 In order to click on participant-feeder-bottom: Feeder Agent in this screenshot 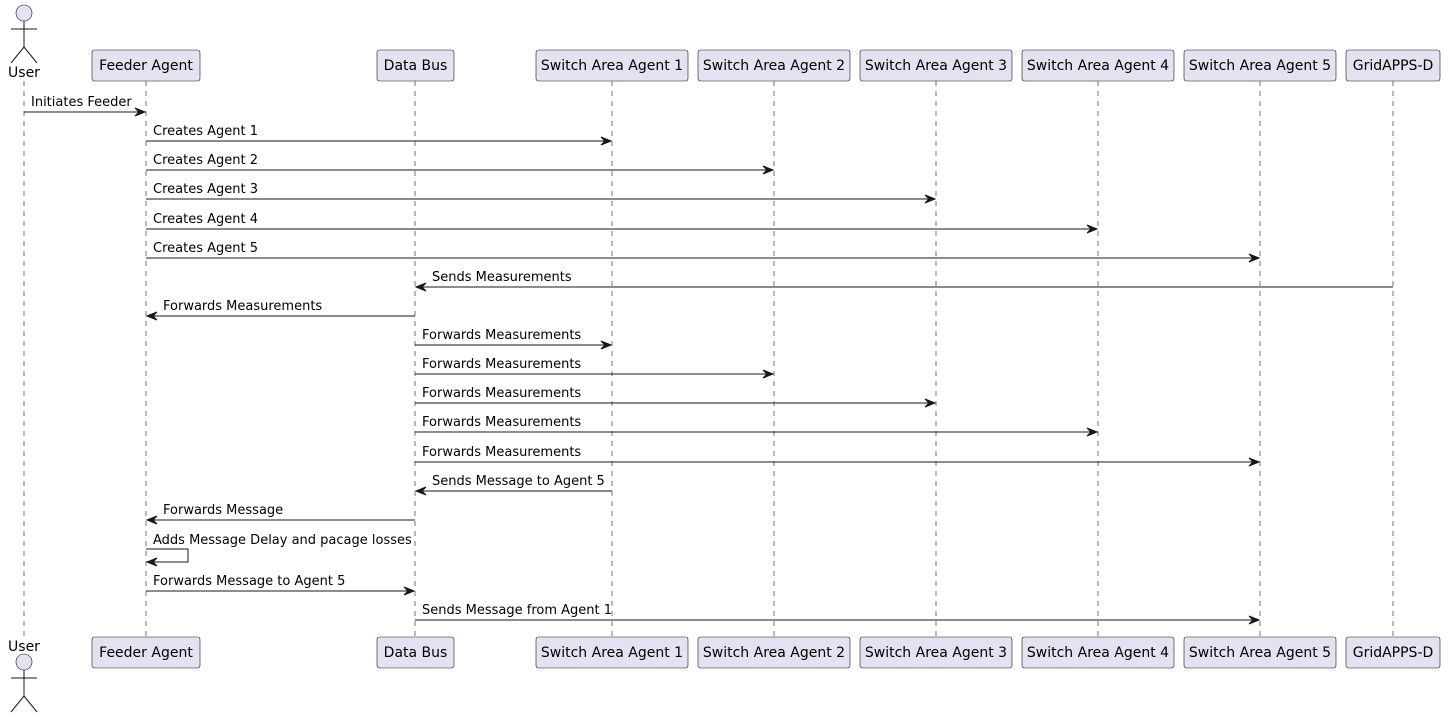, I will do `click(146, 652)`.